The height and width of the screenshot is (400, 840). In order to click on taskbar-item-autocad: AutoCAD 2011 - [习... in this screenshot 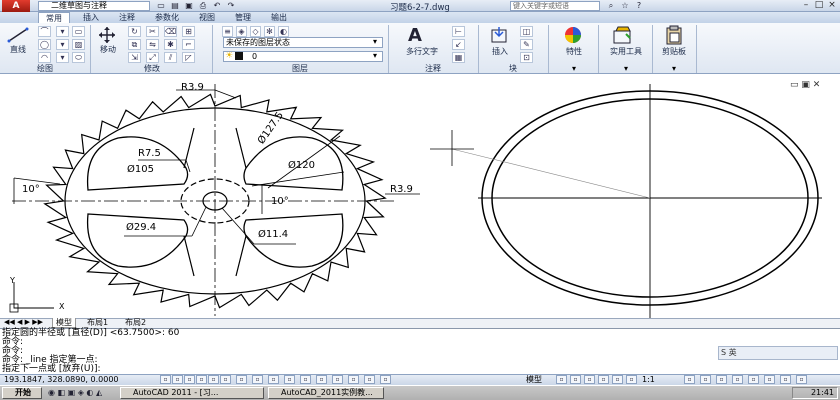, I will do `click(192, 393)`.